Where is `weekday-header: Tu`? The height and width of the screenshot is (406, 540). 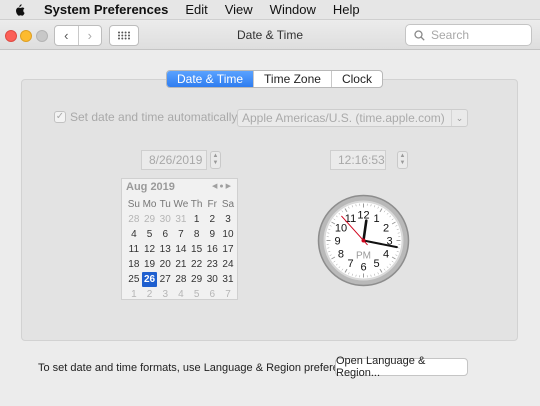 weekday-header: Tu is located at coordinates (165, 204).